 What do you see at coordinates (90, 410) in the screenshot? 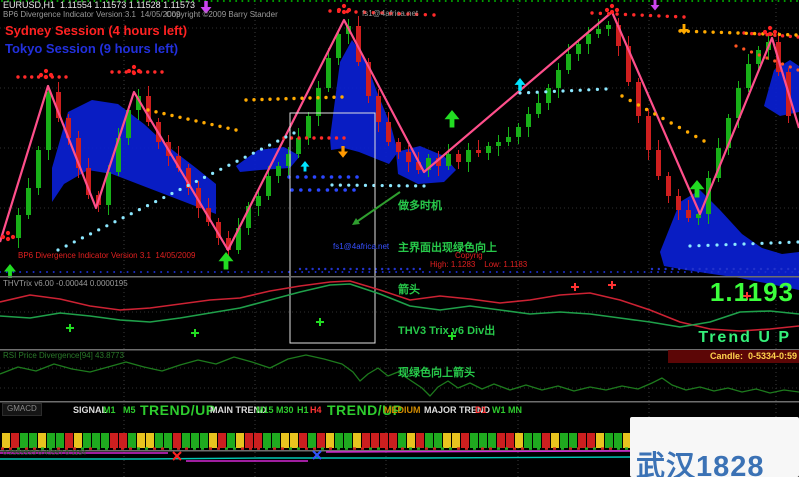
I see `signal-label: SIGNAL` at bounding box center [90, 410].